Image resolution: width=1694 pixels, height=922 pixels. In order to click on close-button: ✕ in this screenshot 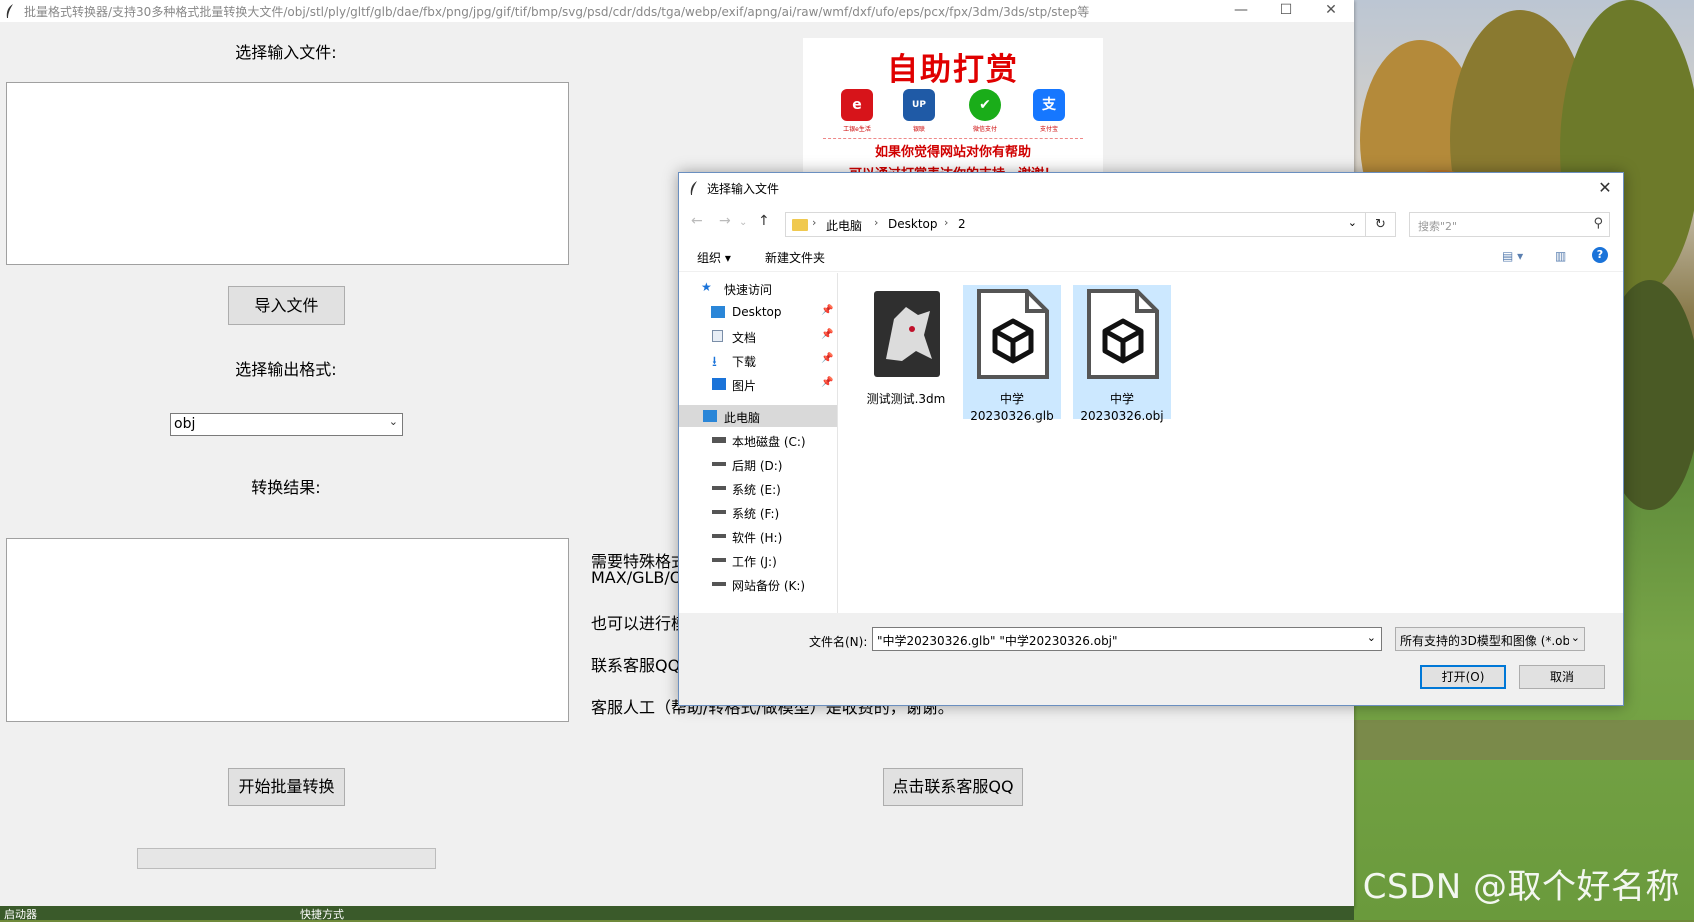, I will do `click(1331, 11)`.